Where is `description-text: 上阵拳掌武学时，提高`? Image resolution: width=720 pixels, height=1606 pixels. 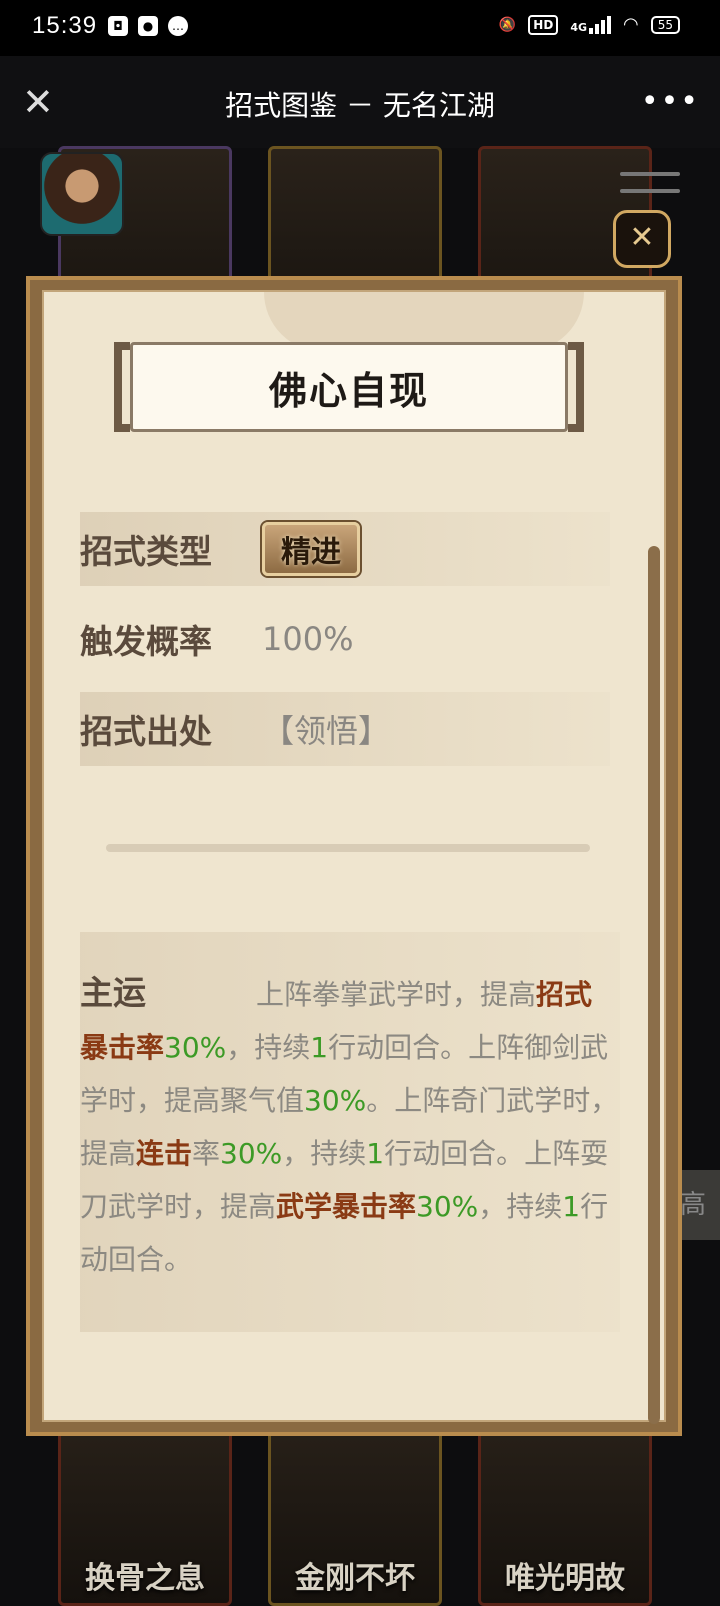
description-text: 上阵拳掌武学时，提高 is located at coordinates (396, 994).